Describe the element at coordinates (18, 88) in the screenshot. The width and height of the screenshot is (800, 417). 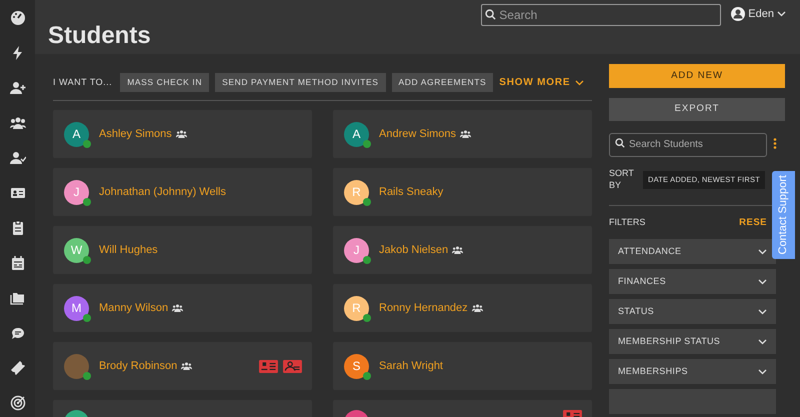
I see `add-user-icon` at that location.